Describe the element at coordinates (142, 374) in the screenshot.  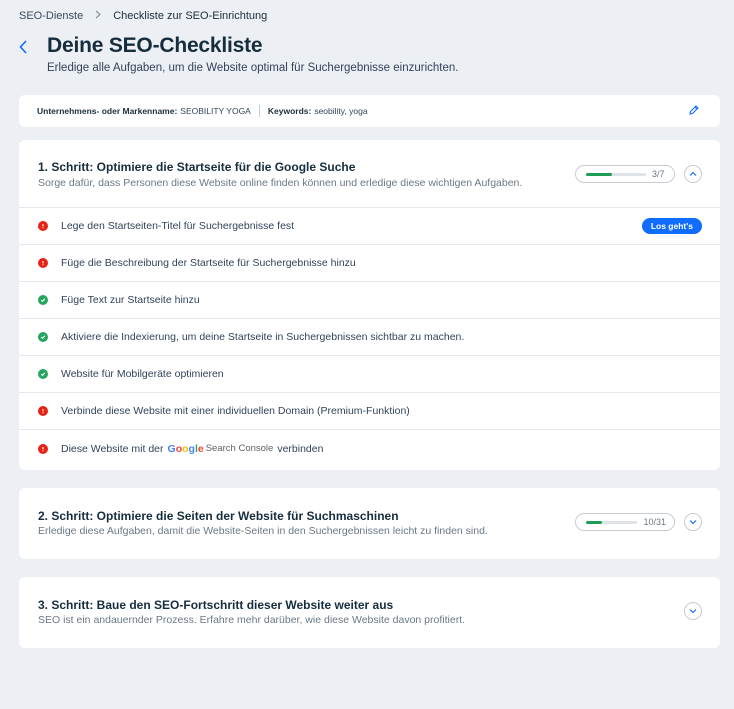
I see `task-label: Website für Mobilgeräte optimieren` at that location.